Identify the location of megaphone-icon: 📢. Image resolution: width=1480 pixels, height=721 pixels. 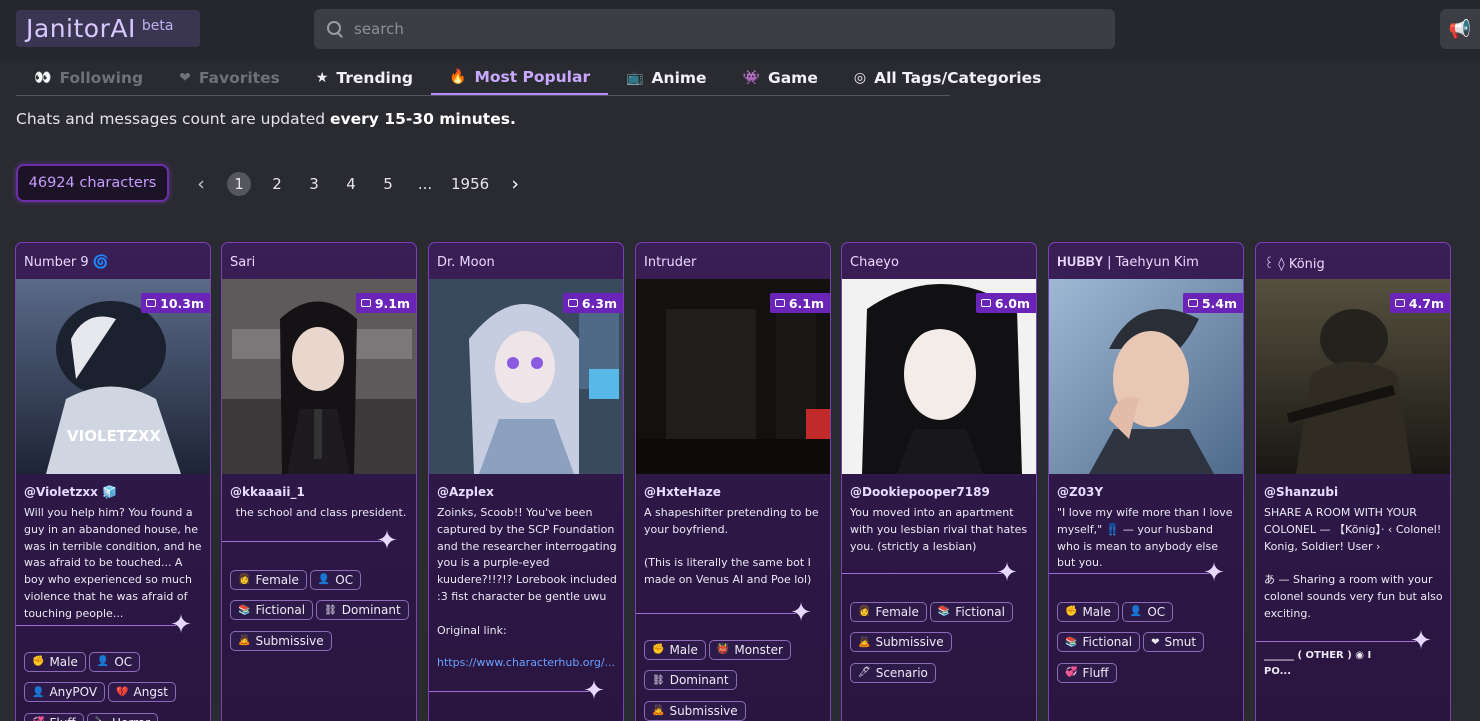
(1460, 29).